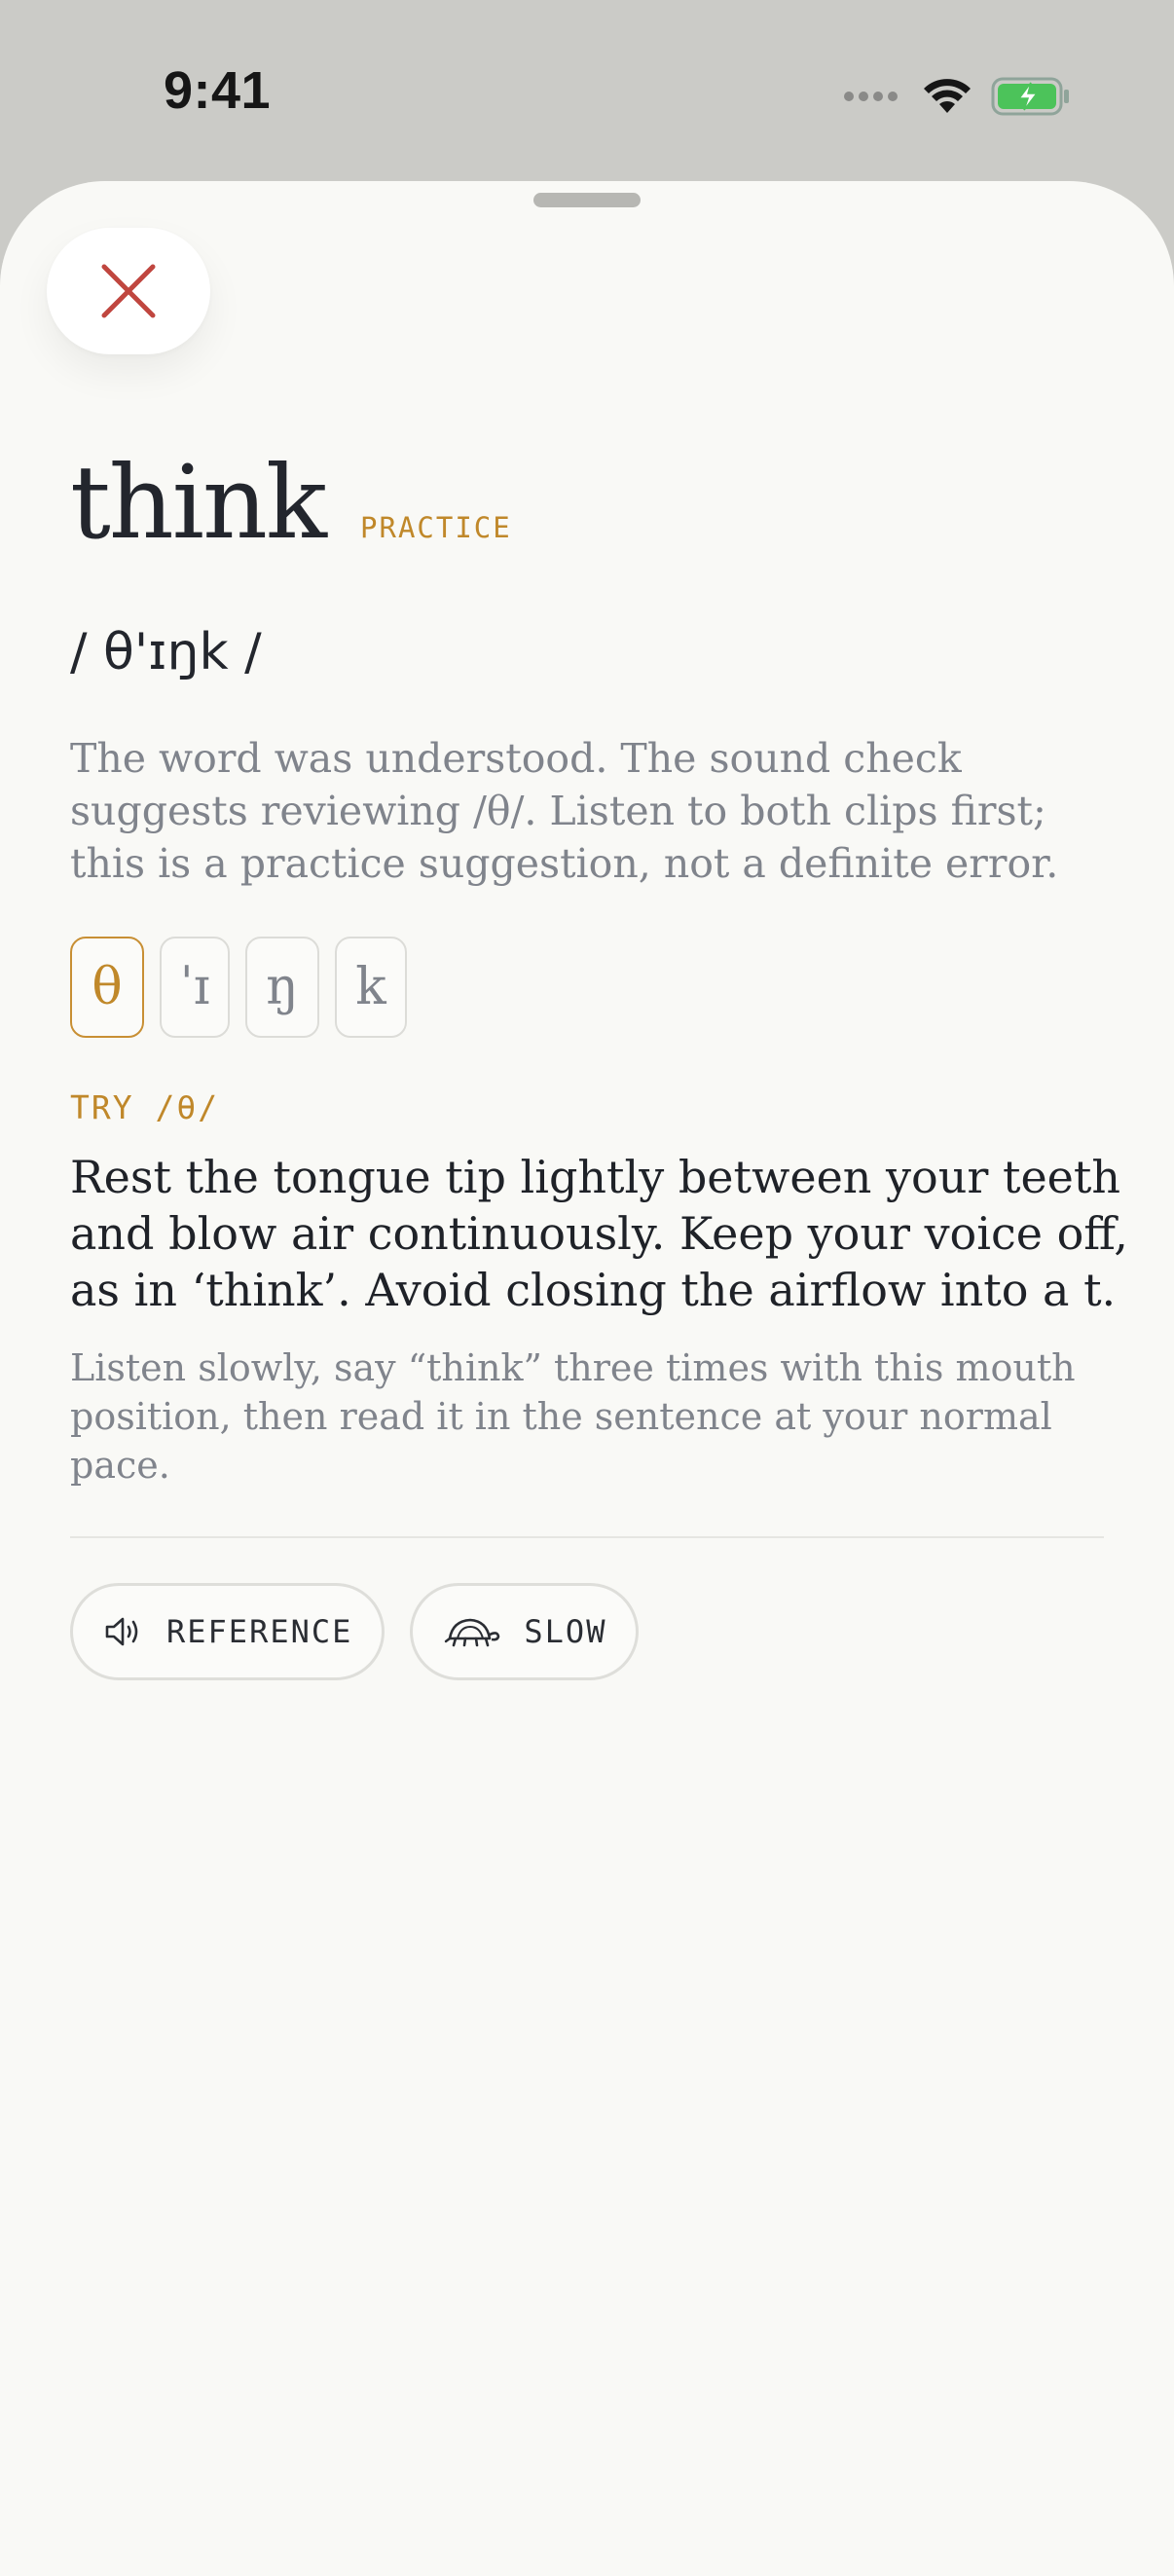  Describe the element at coordinates (259, 1631) in the screenshot. I see `reference-label: REFERENCE` at that location.